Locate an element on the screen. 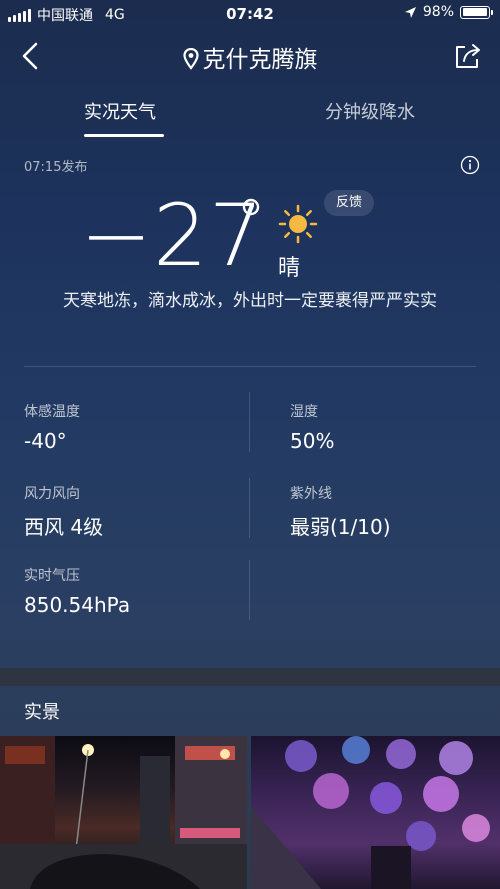 Image resolution: width=500 pixels, height=889 pixels. section-divider is located at coordinates (250, 366).